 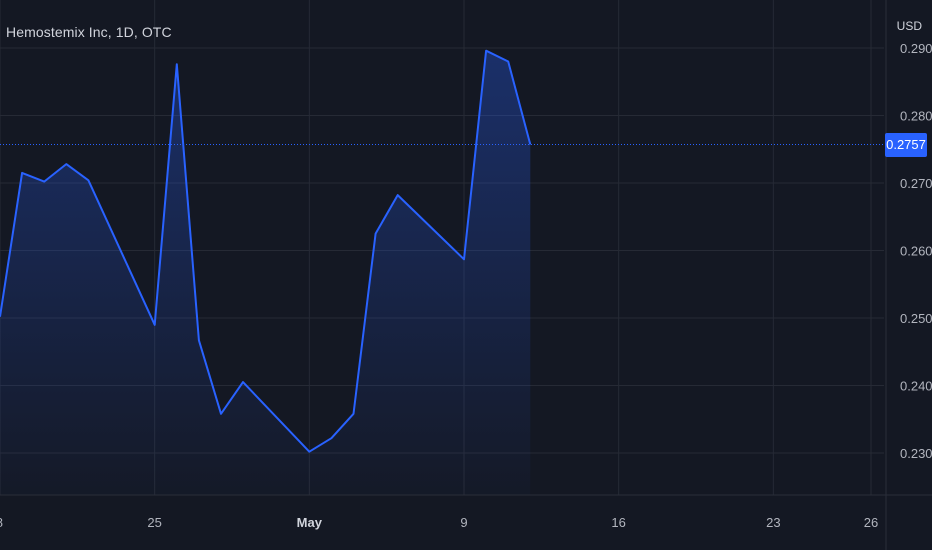 I want to click on currency-label: USD, so click(x=909, y=26).